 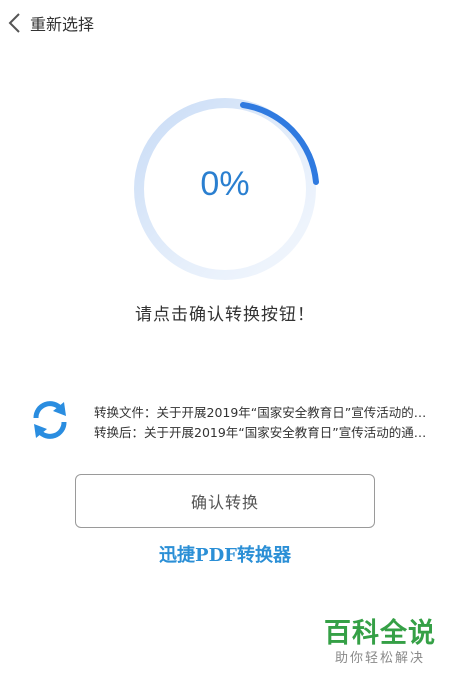 What do you see at coordinates (379, 658) in the screenshot?
I see `watermark-subtitle: 助你轻松解决` at bounding box center [379, 658].